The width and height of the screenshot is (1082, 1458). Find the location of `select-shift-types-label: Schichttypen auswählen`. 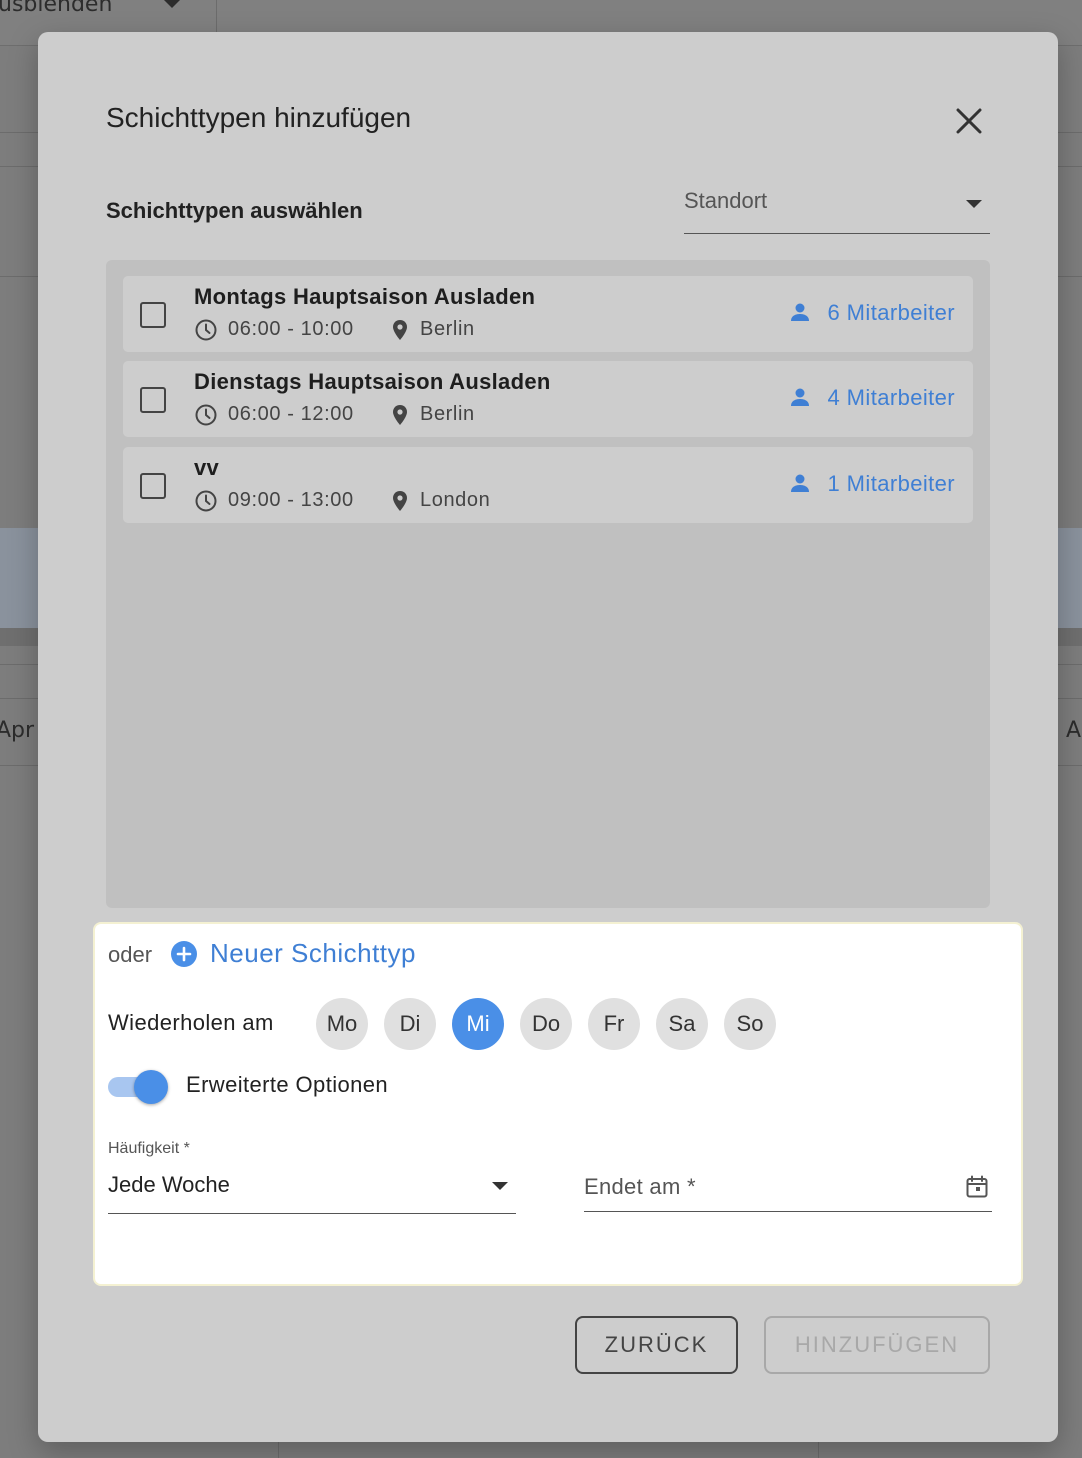

select-shift-types-label: Schichttypen auswählen is located at coordinates (234, 210).